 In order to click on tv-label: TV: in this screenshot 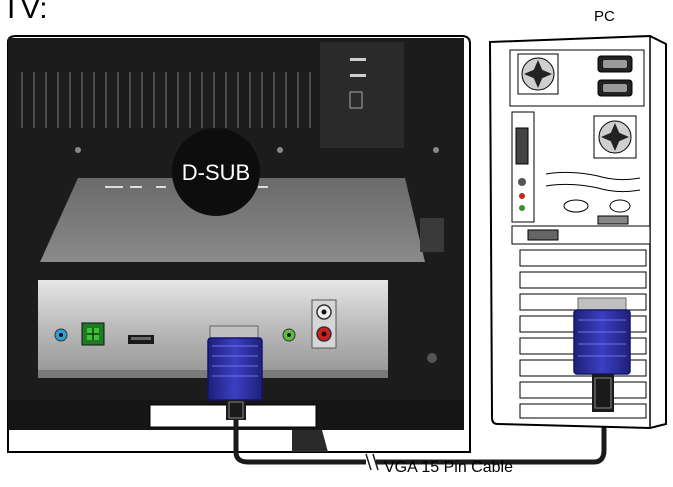, I will do `click(25, 12)`.